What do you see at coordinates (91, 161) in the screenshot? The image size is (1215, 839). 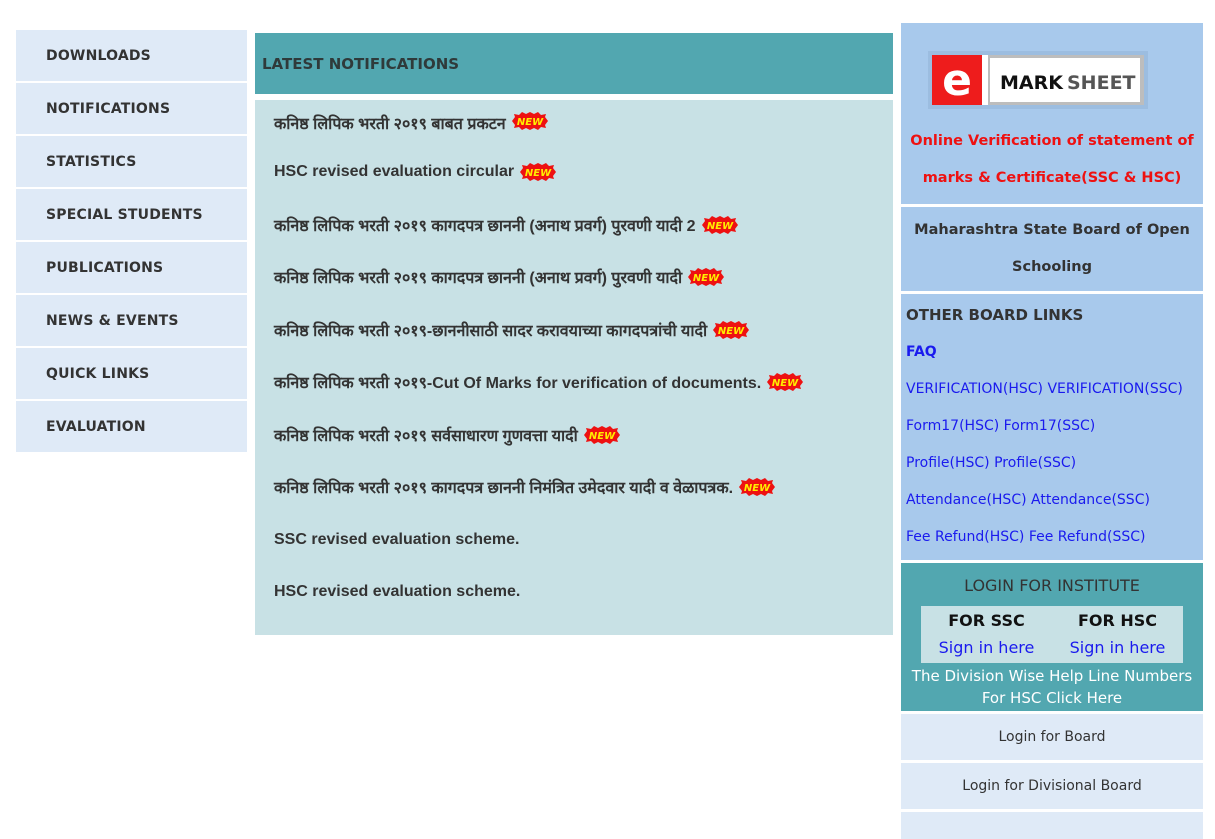 I see `sidebar-item-label: STATISTICS` at bounding box center [91, 161].